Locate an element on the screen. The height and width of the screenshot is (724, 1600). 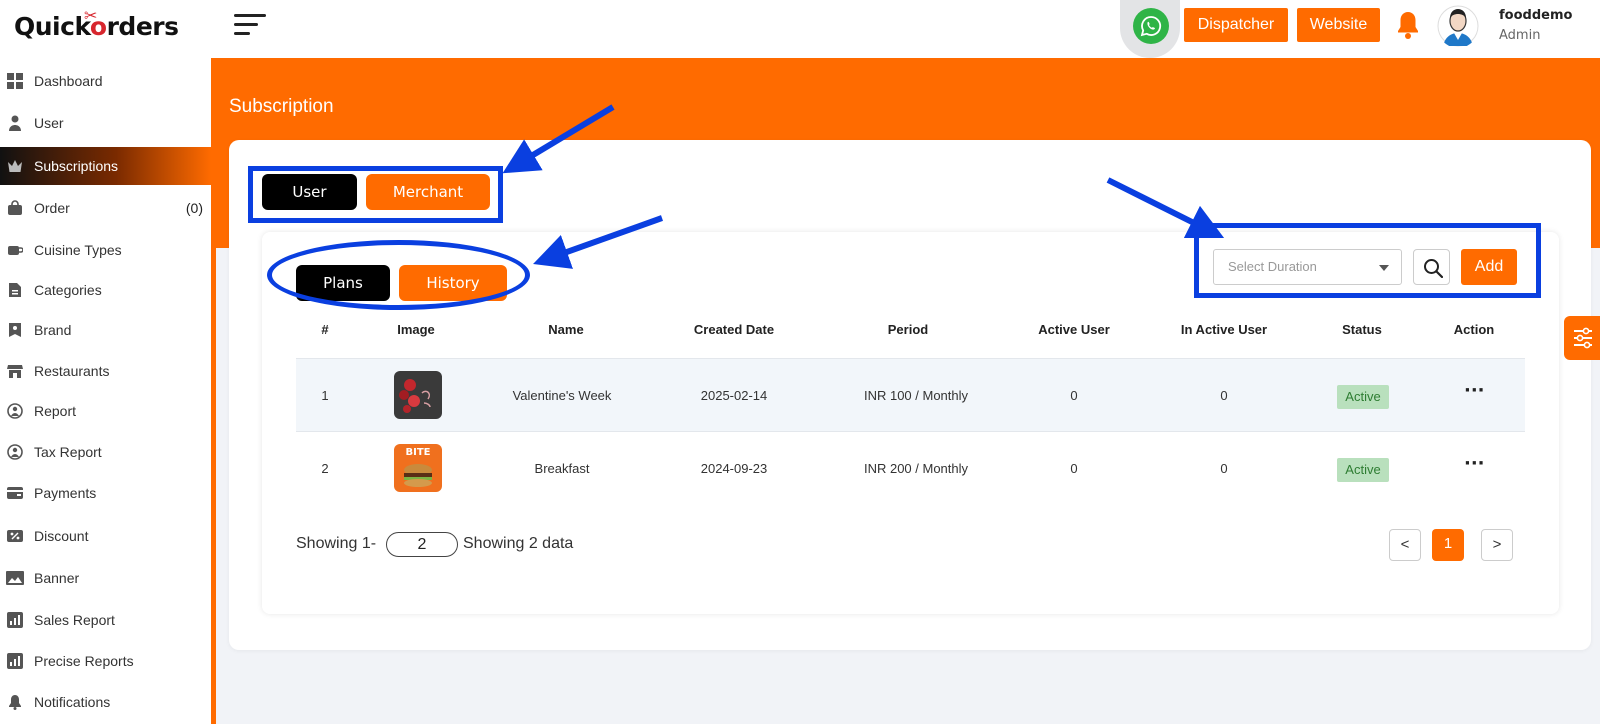
sidebar-item-precise-reports: Precise Reports is located at coordinates (105, 661).